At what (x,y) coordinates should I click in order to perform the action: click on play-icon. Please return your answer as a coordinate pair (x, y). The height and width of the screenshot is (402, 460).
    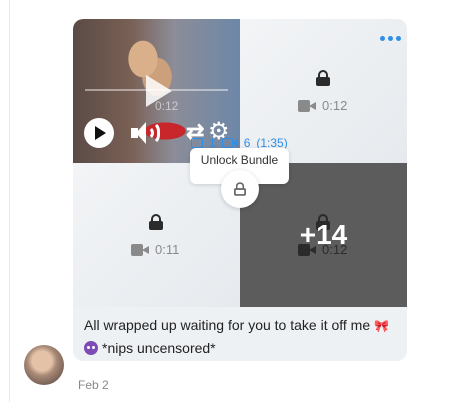
    Looking at the image, I should click on (99, 133).